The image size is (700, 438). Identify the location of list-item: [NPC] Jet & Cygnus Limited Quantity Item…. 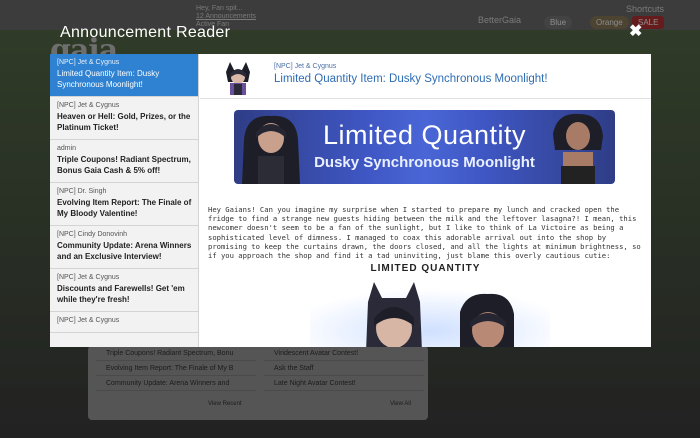
(124, 75).